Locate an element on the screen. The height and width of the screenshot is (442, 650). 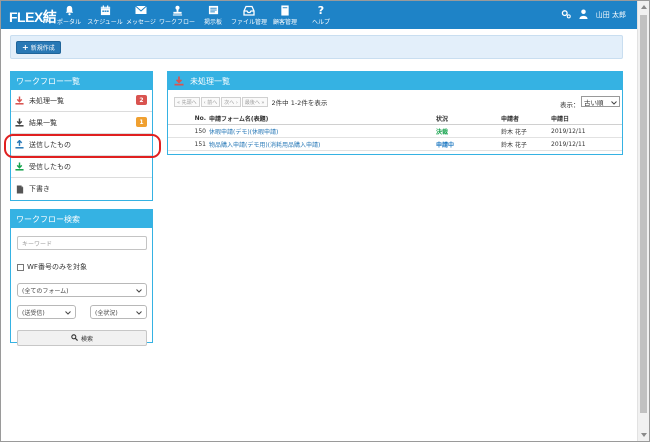
scrollbar-thumb is located at coordinates (643, 214).